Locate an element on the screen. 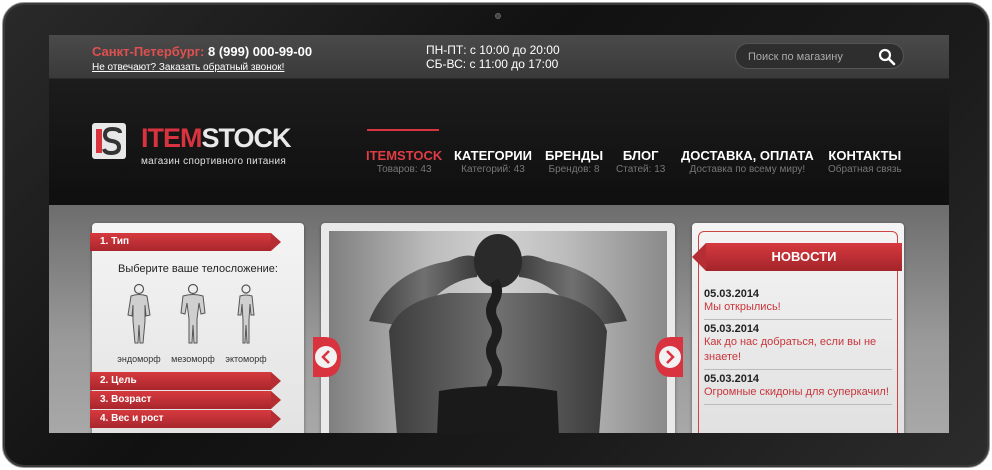  nav-label: ДОСТАВКА, ОПЛАТА is located at coordinates (747, 155).